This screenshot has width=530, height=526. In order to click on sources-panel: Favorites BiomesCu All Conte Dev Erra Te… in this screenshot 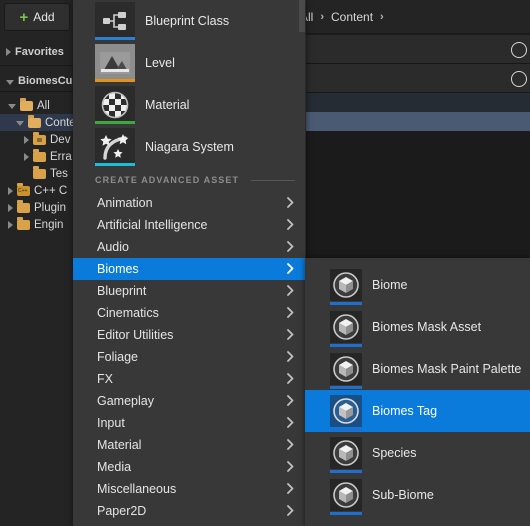, I will do `click(41, 279)`.